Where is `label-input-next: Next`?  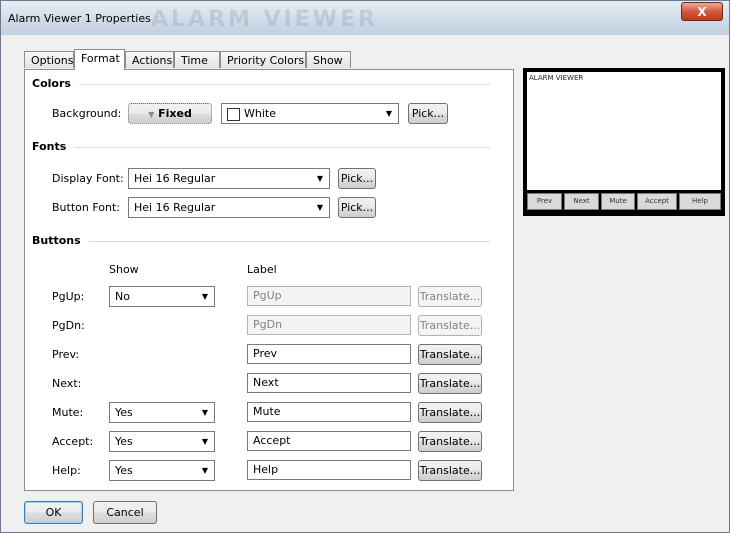 label-input-next: Next is located at coordinates (329, 383).